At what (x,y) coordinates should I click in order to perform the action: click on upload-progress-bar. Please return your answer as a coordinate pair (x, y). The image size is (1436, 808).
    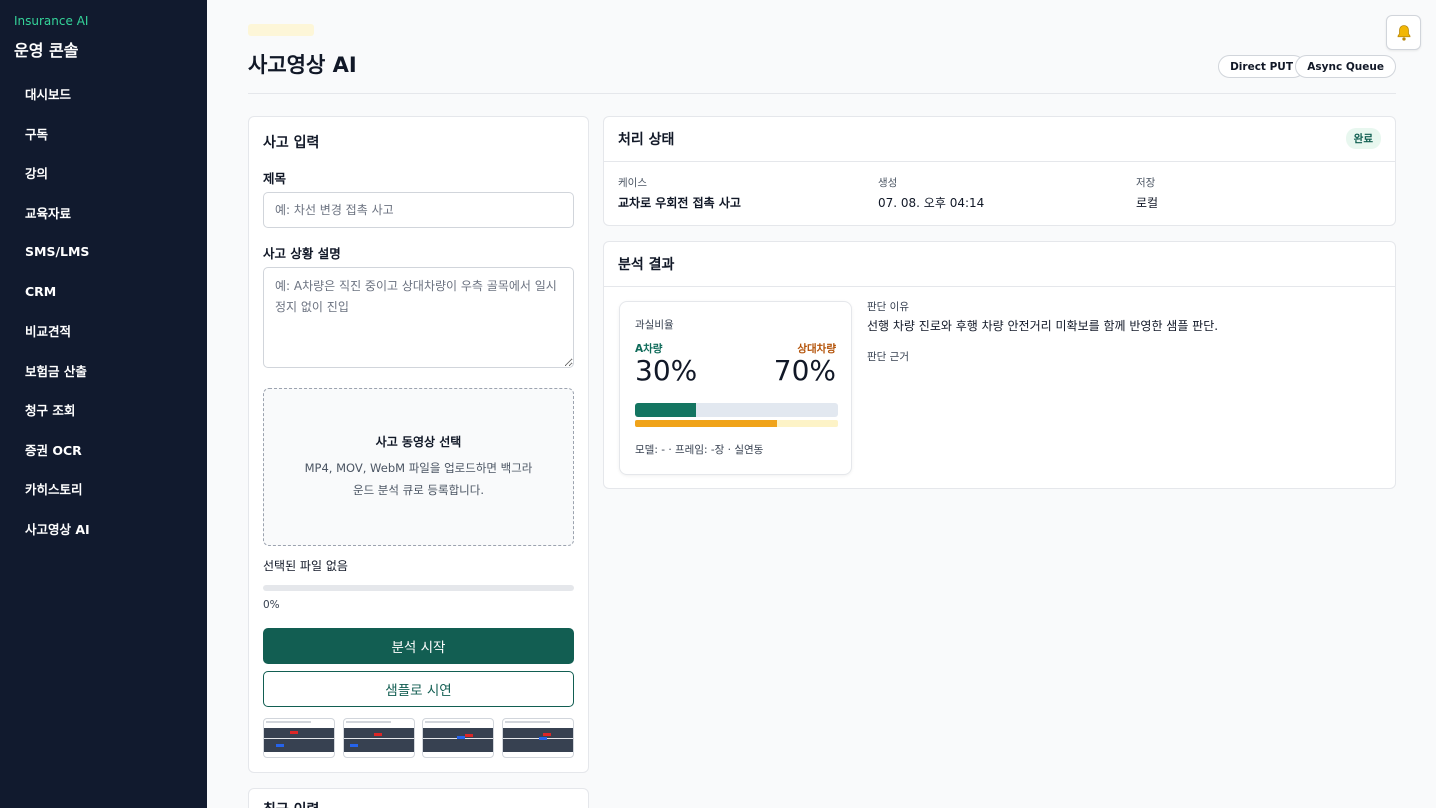
    Looking at the image, I should click on (418, 588).